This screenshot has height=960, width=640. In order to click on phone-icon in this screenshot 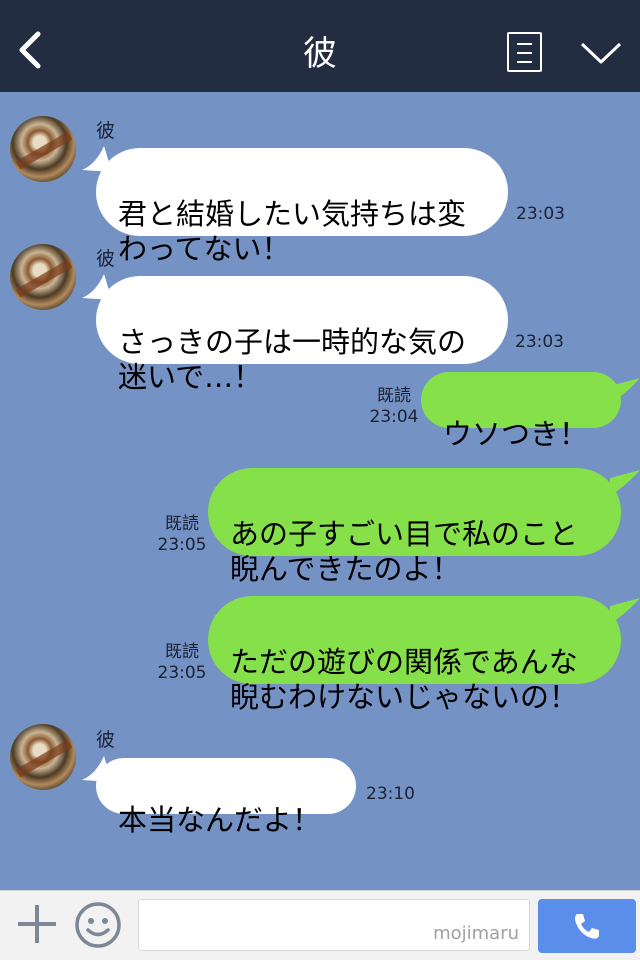, I will do `click(587, 926)`.